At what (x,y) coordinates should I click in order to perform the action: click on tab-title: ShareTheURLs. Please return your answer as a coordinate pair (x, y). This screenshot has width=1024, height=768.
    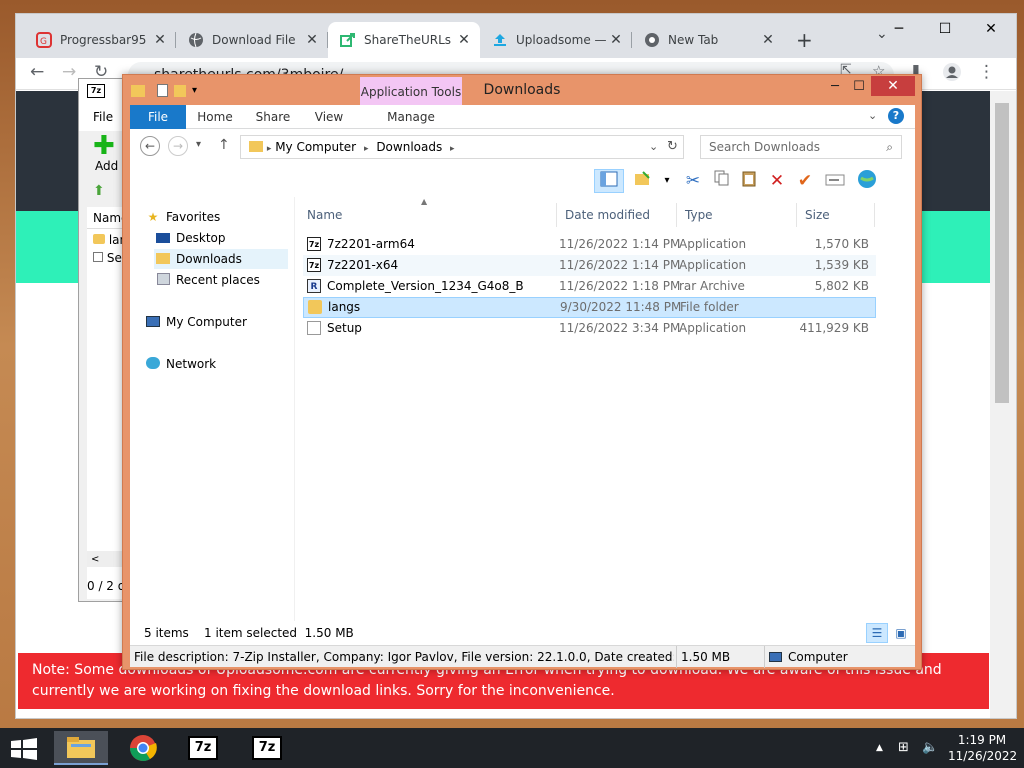
    Looking at the image, I should click on (408, 40).